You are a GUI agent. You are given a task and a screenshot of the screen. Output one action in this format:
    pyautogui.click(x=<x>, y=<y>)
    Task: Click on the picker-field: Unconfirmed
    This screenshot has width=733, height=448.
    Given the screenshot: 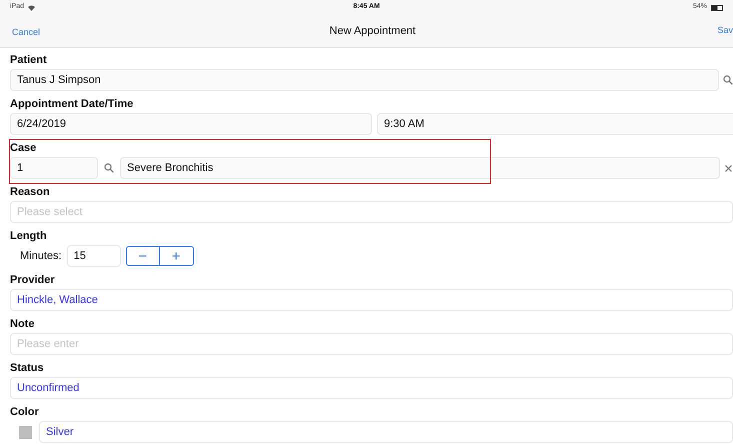 What is the action you would take?
    pyautogui.click(x=371, y=388)
    